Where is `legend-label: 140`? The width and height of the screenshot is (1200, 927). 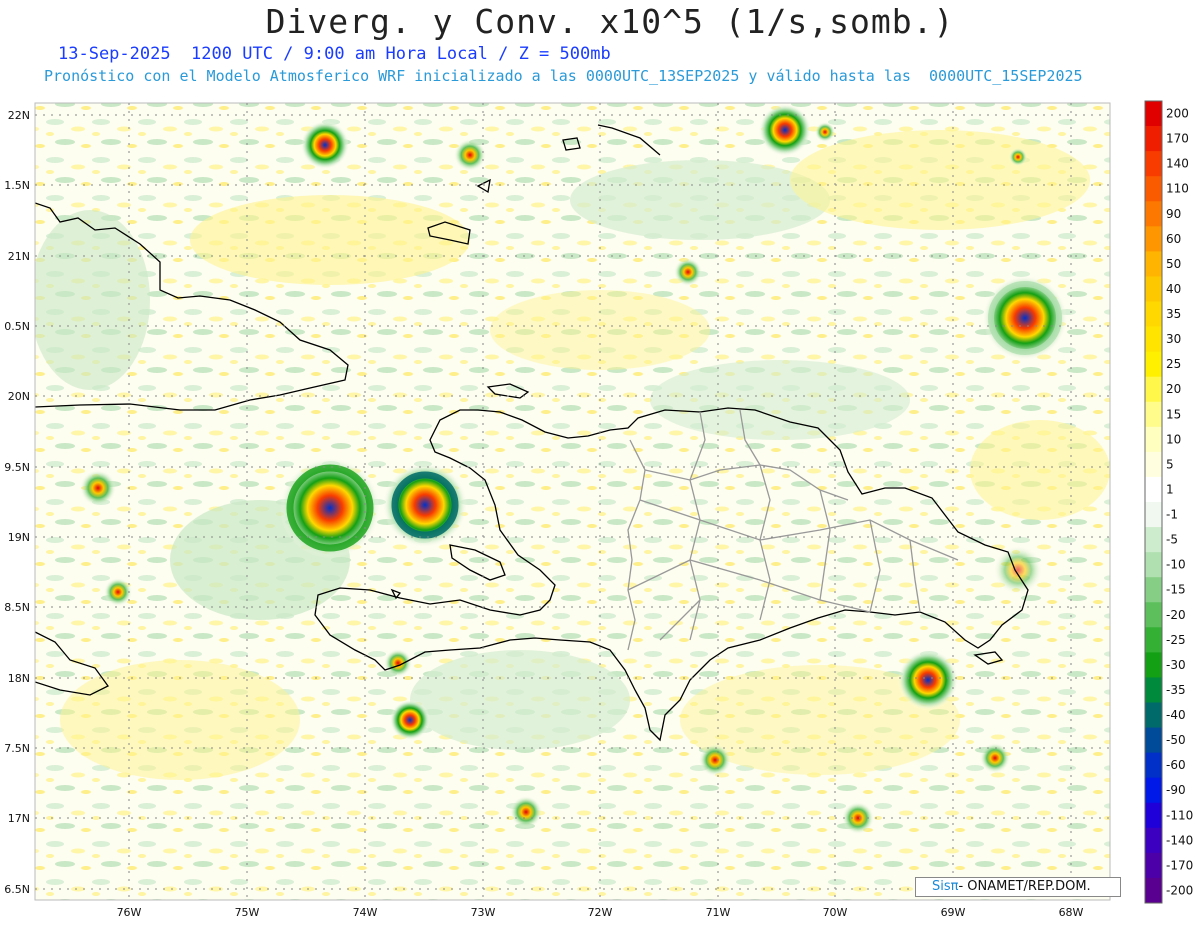
legend-label: 140 is located at coordinates (1177, 164).